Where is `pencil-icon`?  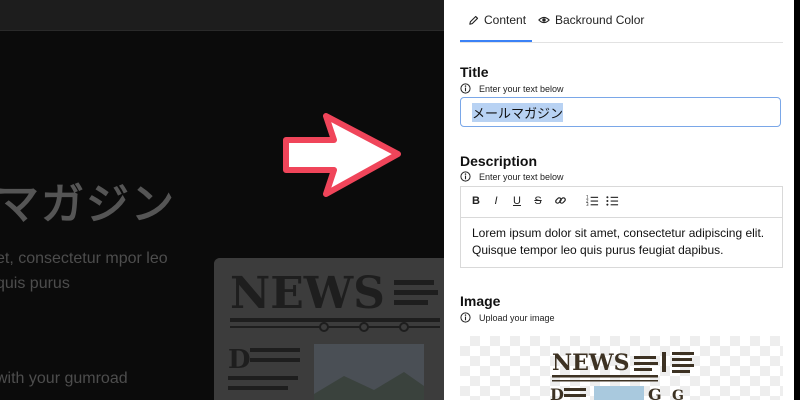
pencil-icon is located at coordinates (474, 20).